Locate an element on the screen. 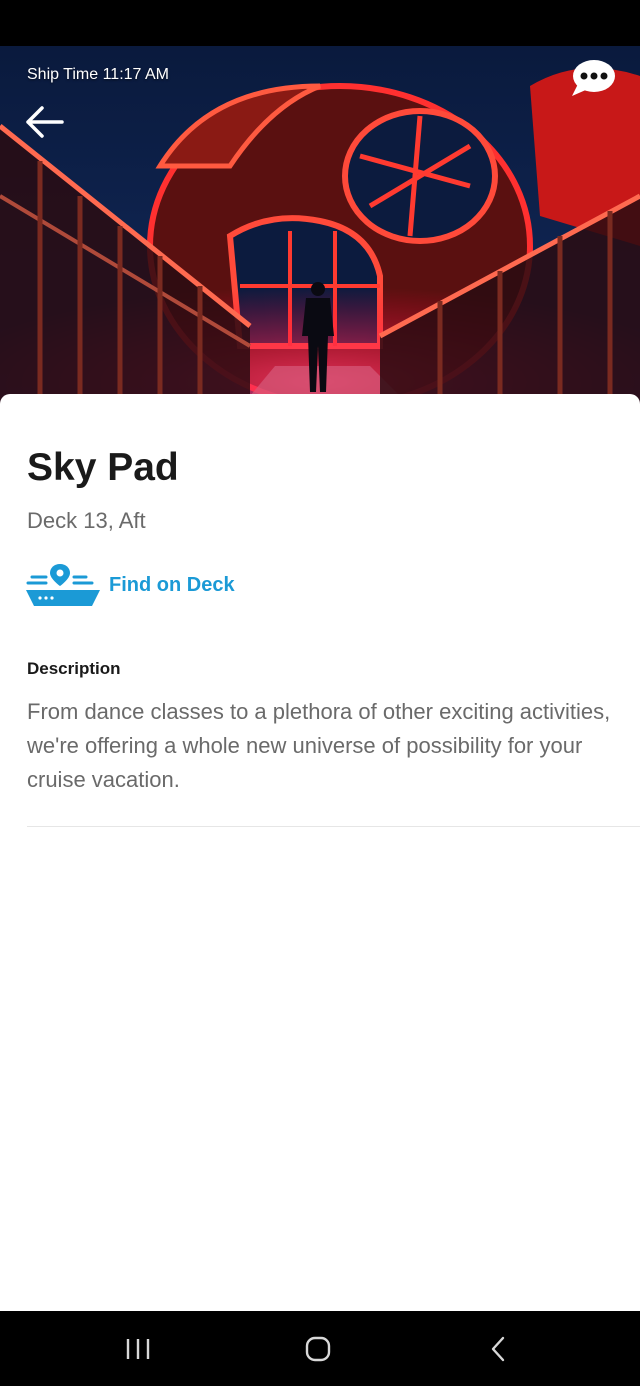  recent-apps-icon is located at coordinates (138, 1348).